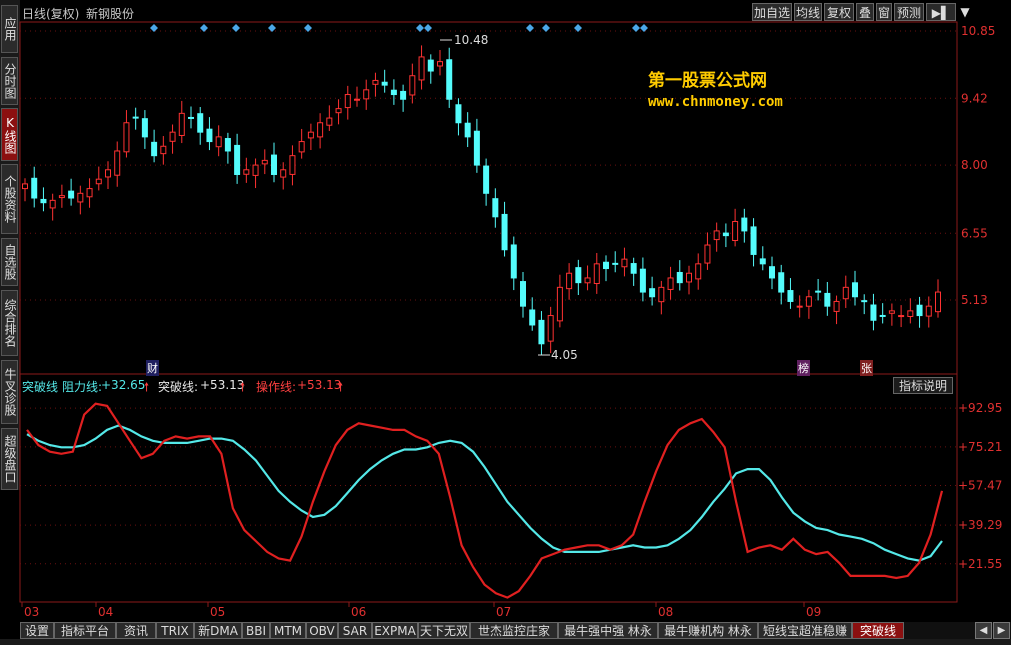 This screenshot has height=645, width=1011. I want to click on caret-right-icon: ▶, so click(1001, 630).